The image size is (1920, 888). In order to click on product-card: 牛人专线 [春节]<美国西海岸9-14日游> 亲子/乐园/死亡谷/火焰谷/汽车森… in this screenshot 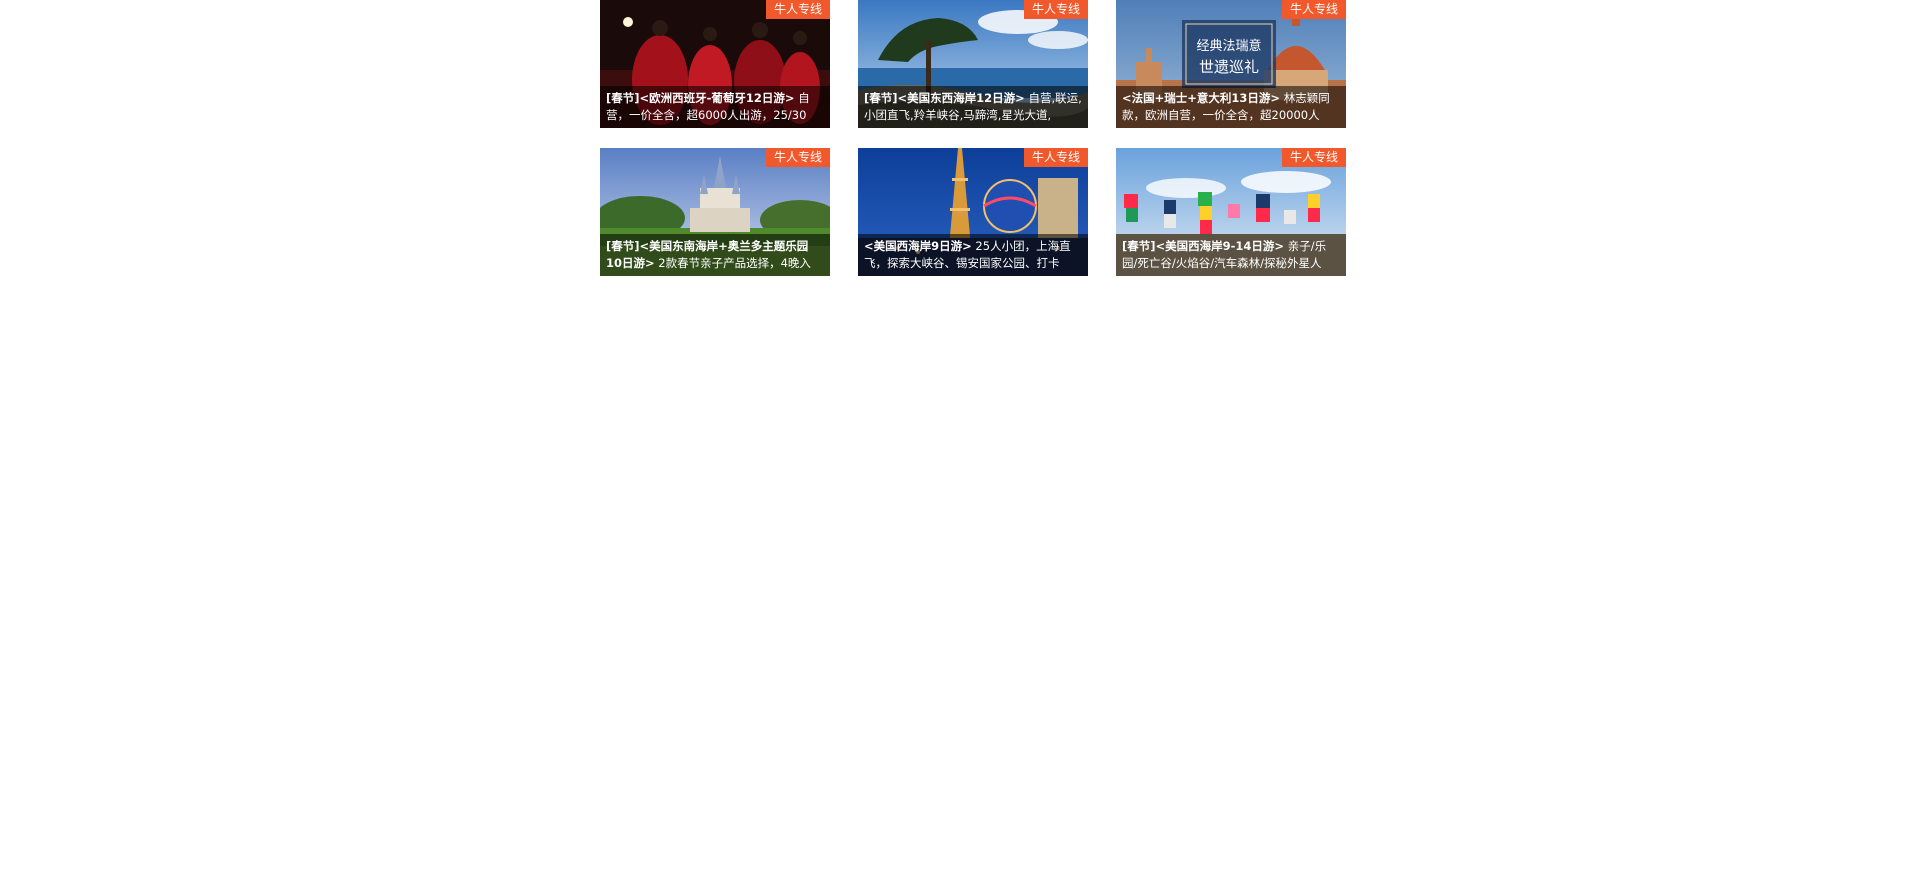, I will do `click(1231, 212)`.